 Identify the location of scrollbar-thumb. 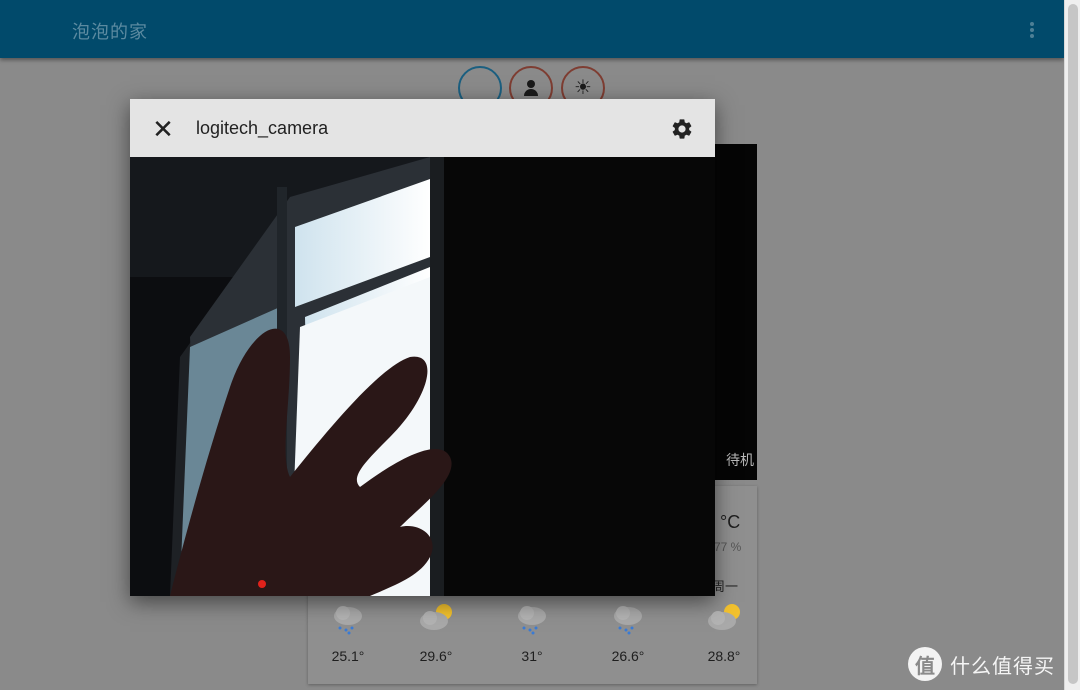
(1073, 344).